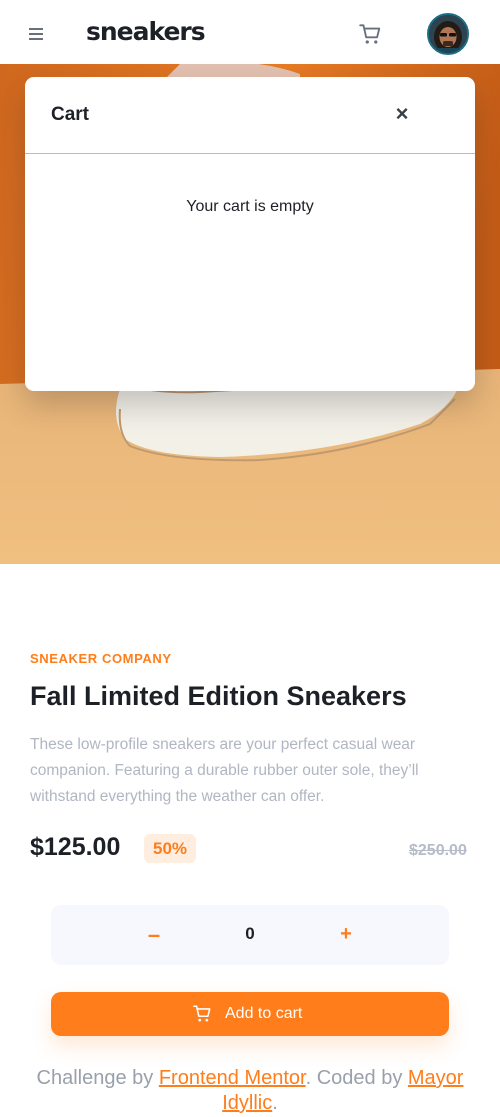  What do you see at coordinates (356, 1078) in the screenshot?
I see `attribution-middle: . Coded by` at bounding box center [356, 1078].